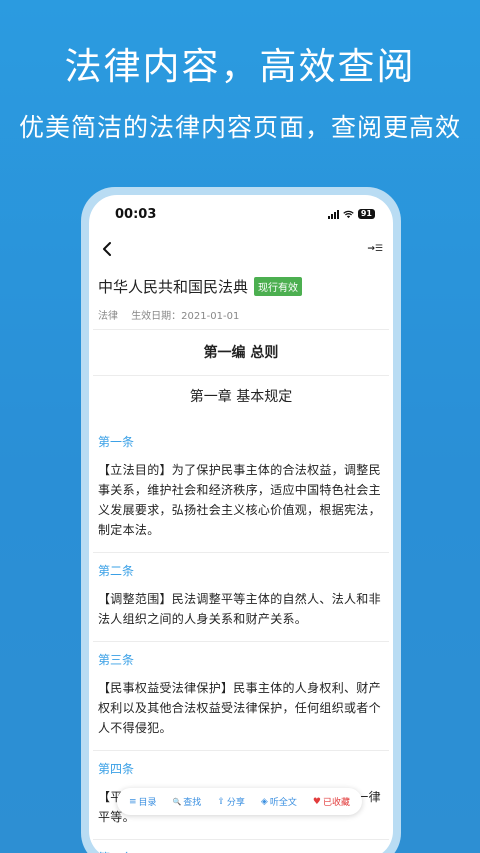 Image resolution: width=480 pixels, height=853 pixels. What do you see at coordinates (283, 803) in the screenshot?
I see `listen-label: 听全文` at bounding box center [283, 803].